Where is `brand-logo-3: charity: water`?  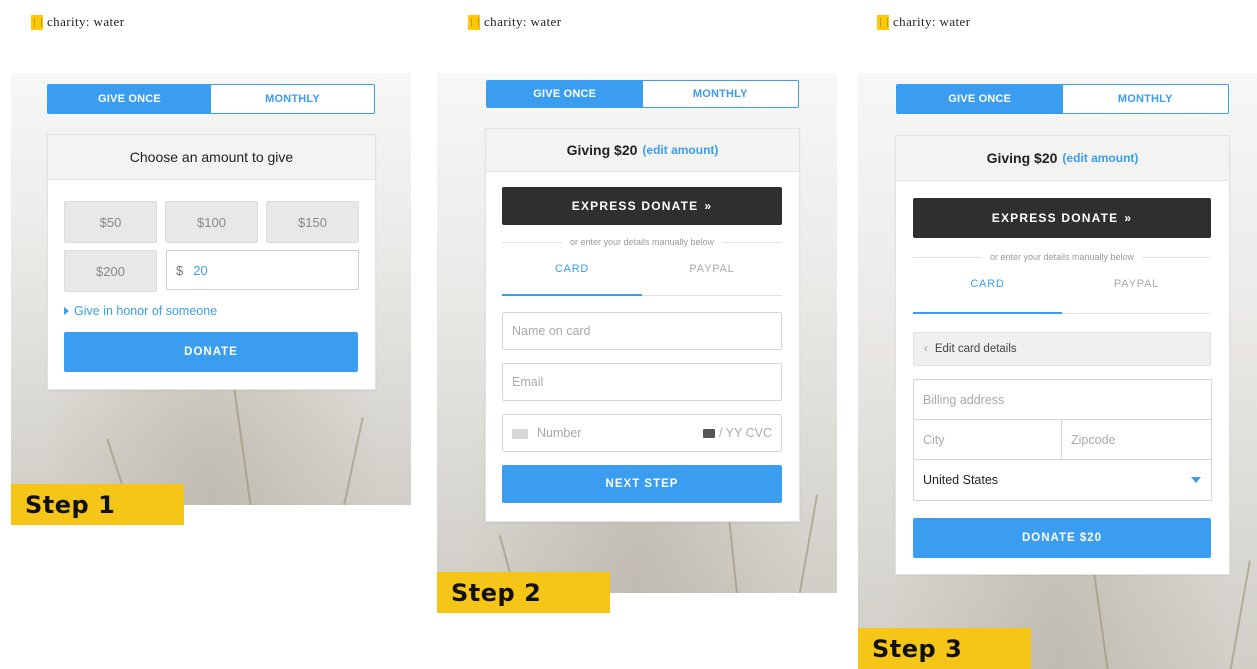
brand-logo-3: charity: water is located at coordinates (923, 22).